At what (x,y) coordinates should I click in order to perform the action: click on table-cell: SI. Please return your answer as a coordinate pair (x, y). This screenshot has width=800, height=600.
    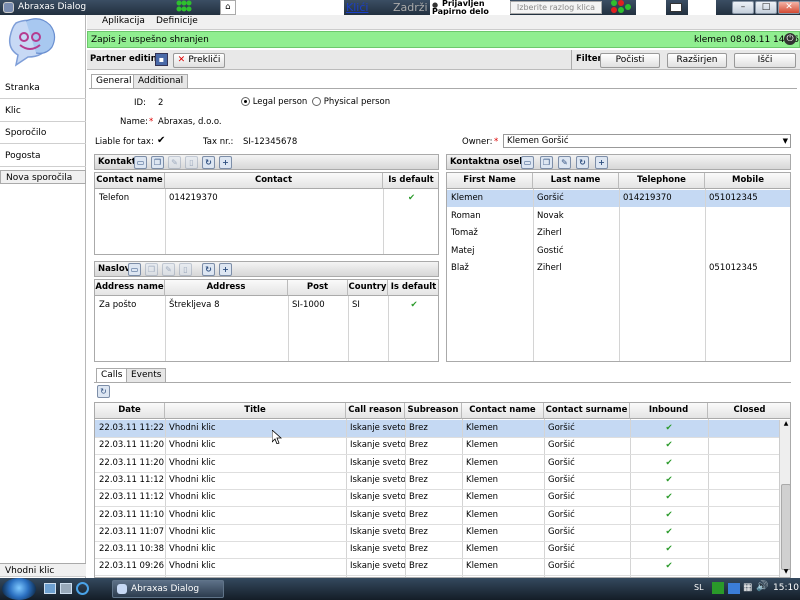
    Looking at the image, I should click on (368, 305).